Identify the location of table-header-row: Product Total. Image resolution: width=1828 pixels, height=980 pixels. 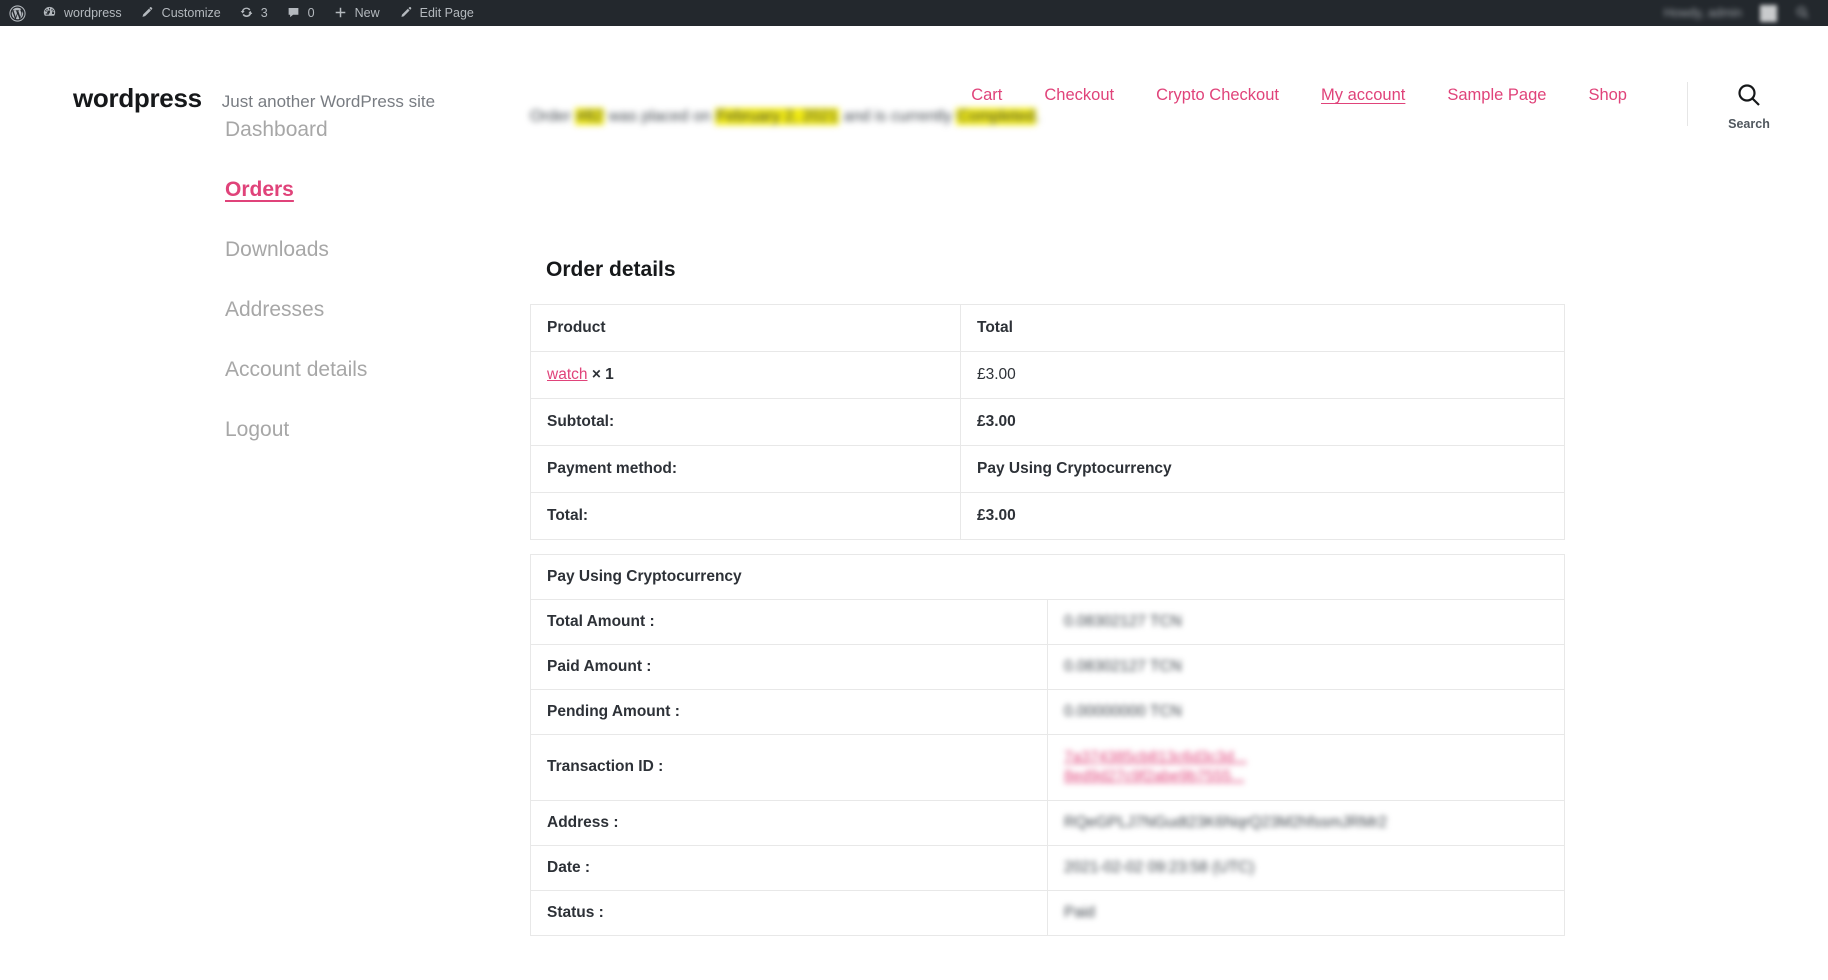
(1047, 328).